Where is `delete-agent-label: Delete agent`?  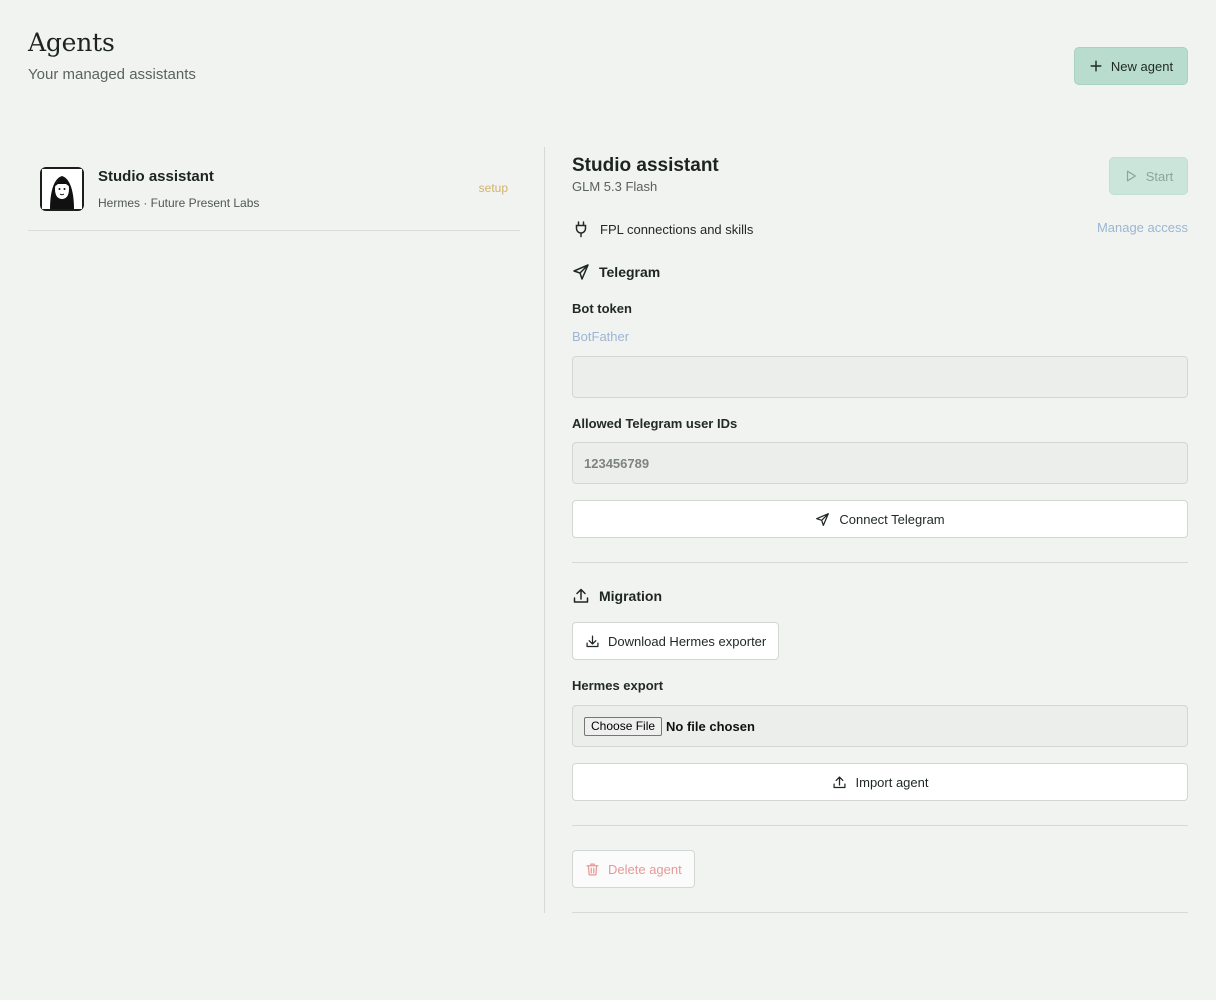 delete-agent-label: Delete agent is located at coordinates (645, 869).